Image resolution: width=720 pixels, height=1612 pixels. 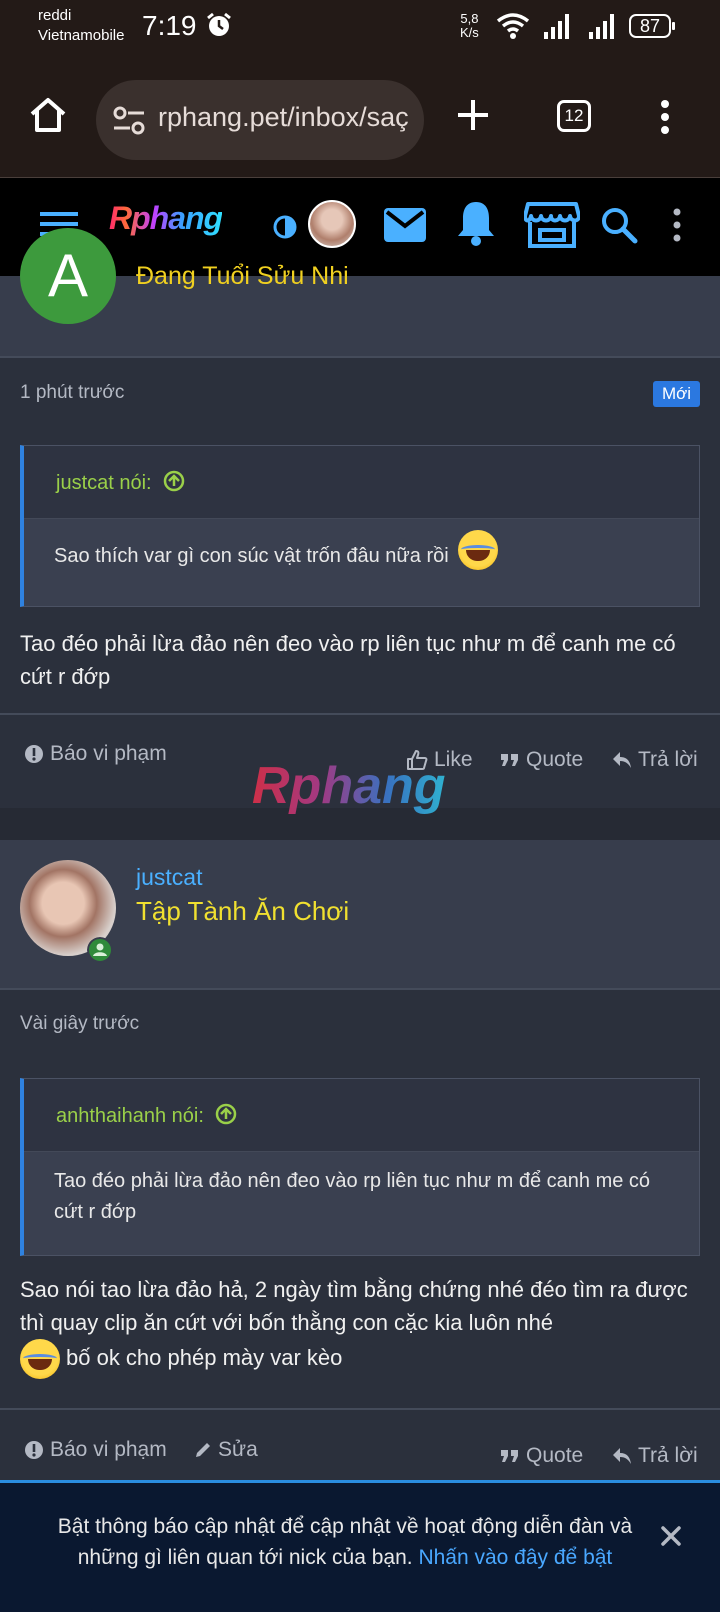 What do you see at coordinates (100, 950) in the screenshot?
I see `online-status-icon` at bounding box center [100, 950].